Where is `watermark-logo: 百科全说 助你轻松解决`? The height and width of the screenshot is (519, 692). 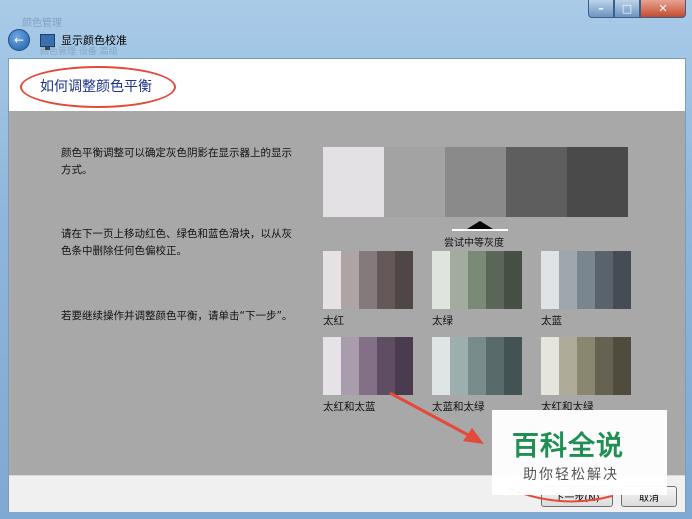 watermark-logo: 百科全说 助你轻松解决 is located at coordinates (579, 452).